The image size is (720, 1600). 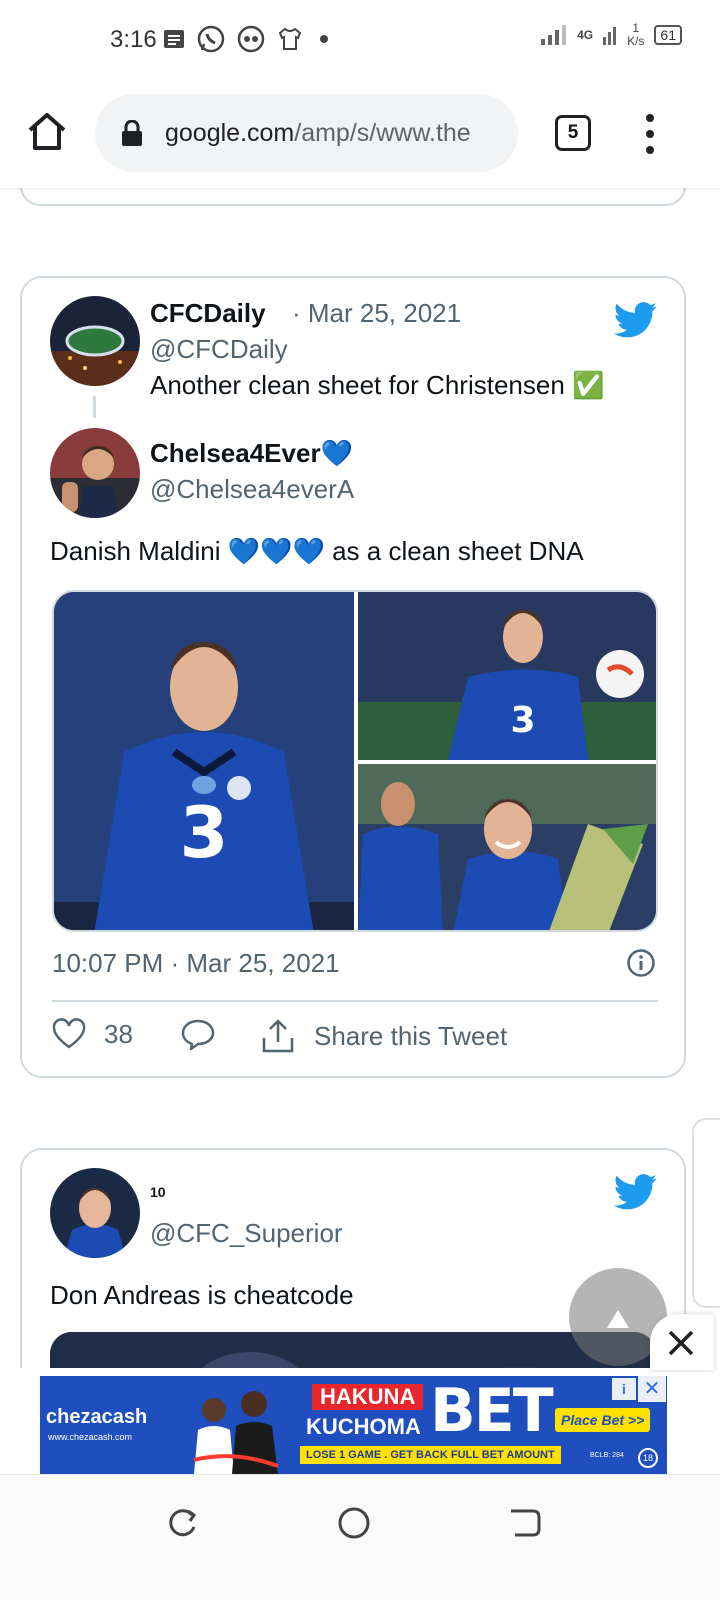 What do you see at coordinates (318, 132) in the screenshot?
I see `url-text: google.com/amp/s/www.the` at bounding box center [318, 132].